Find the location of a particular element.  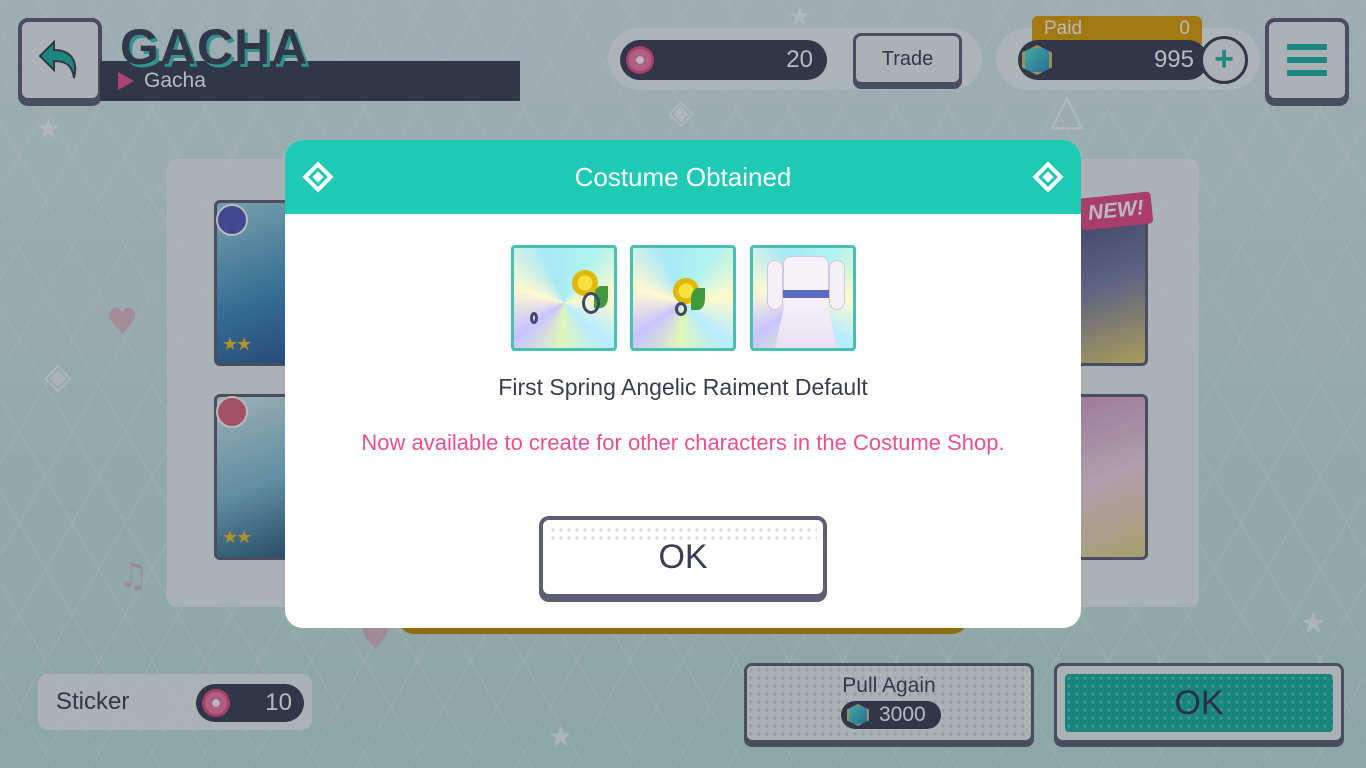

leaf-icon is located at coordinates (698, 299).